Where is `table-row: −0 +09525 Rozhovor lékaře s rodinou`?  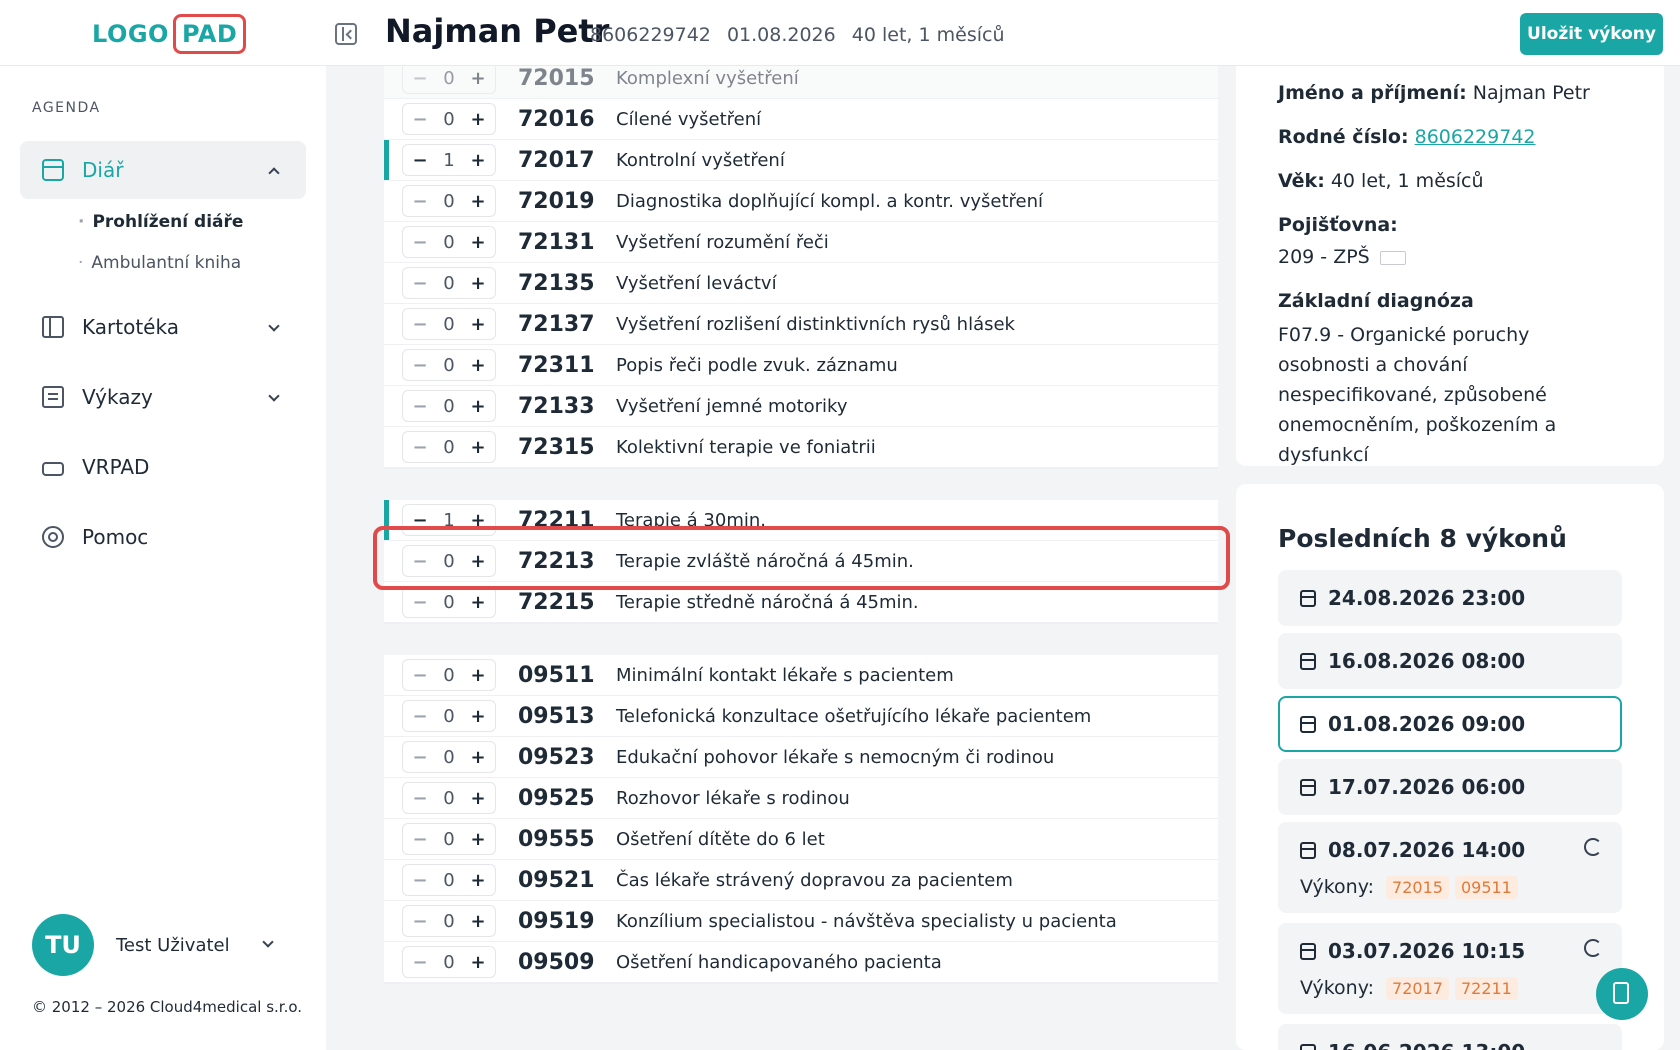
table-row: −0 +09525 Rozhovor lékaře s rodinou is located at coordinates (801, 799).